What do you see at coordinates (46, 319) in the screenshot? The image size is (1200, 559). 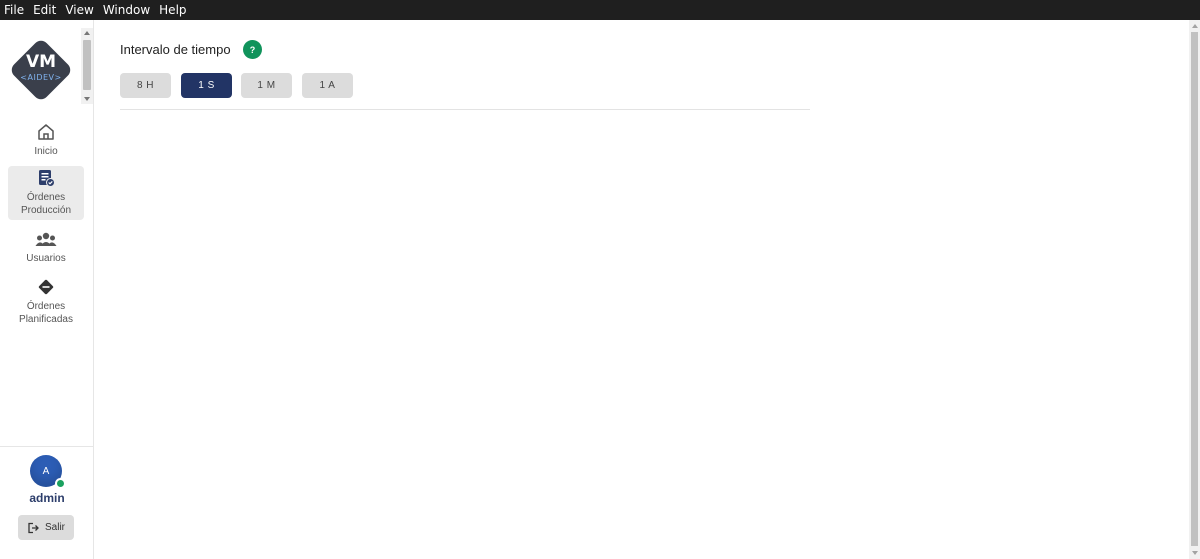 I see `sidebar-item-label-line2: Planificadas` at bounding box center [46, 319].